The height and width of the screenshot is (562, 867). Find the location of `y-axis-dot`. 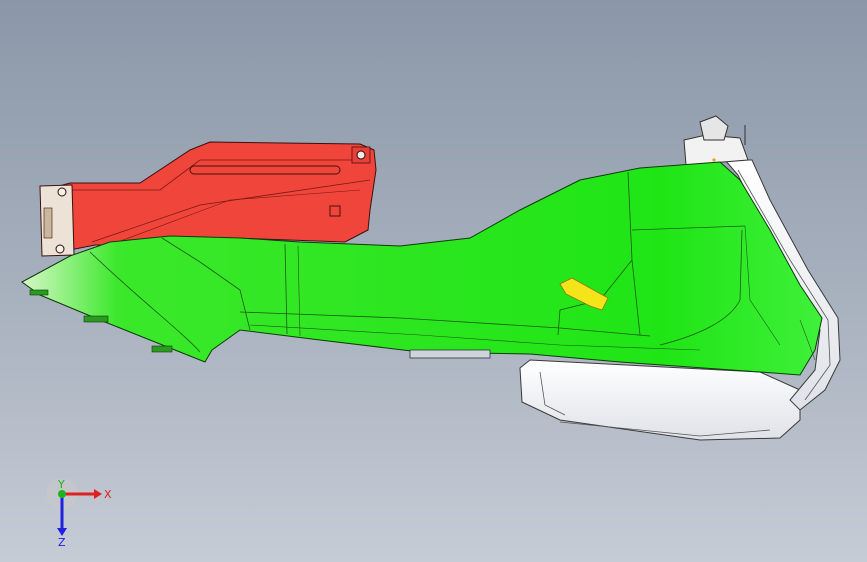

y-axis-dot is located at coordinates (62, 494).